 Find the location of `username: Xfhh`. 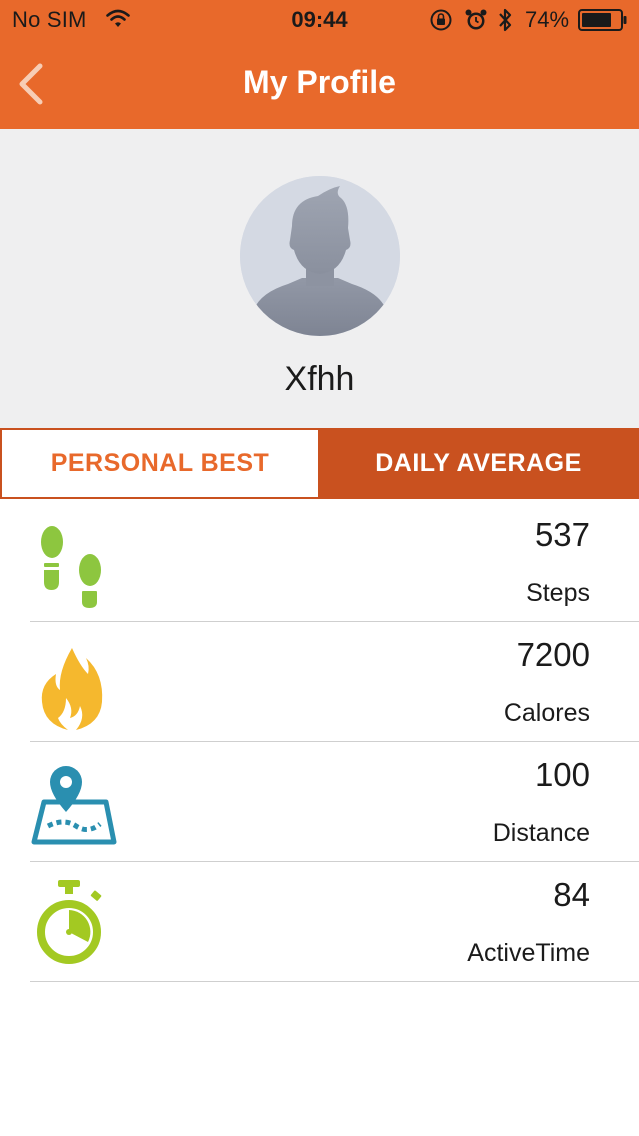

username: Xfhh is located at coordinates (319, 379).